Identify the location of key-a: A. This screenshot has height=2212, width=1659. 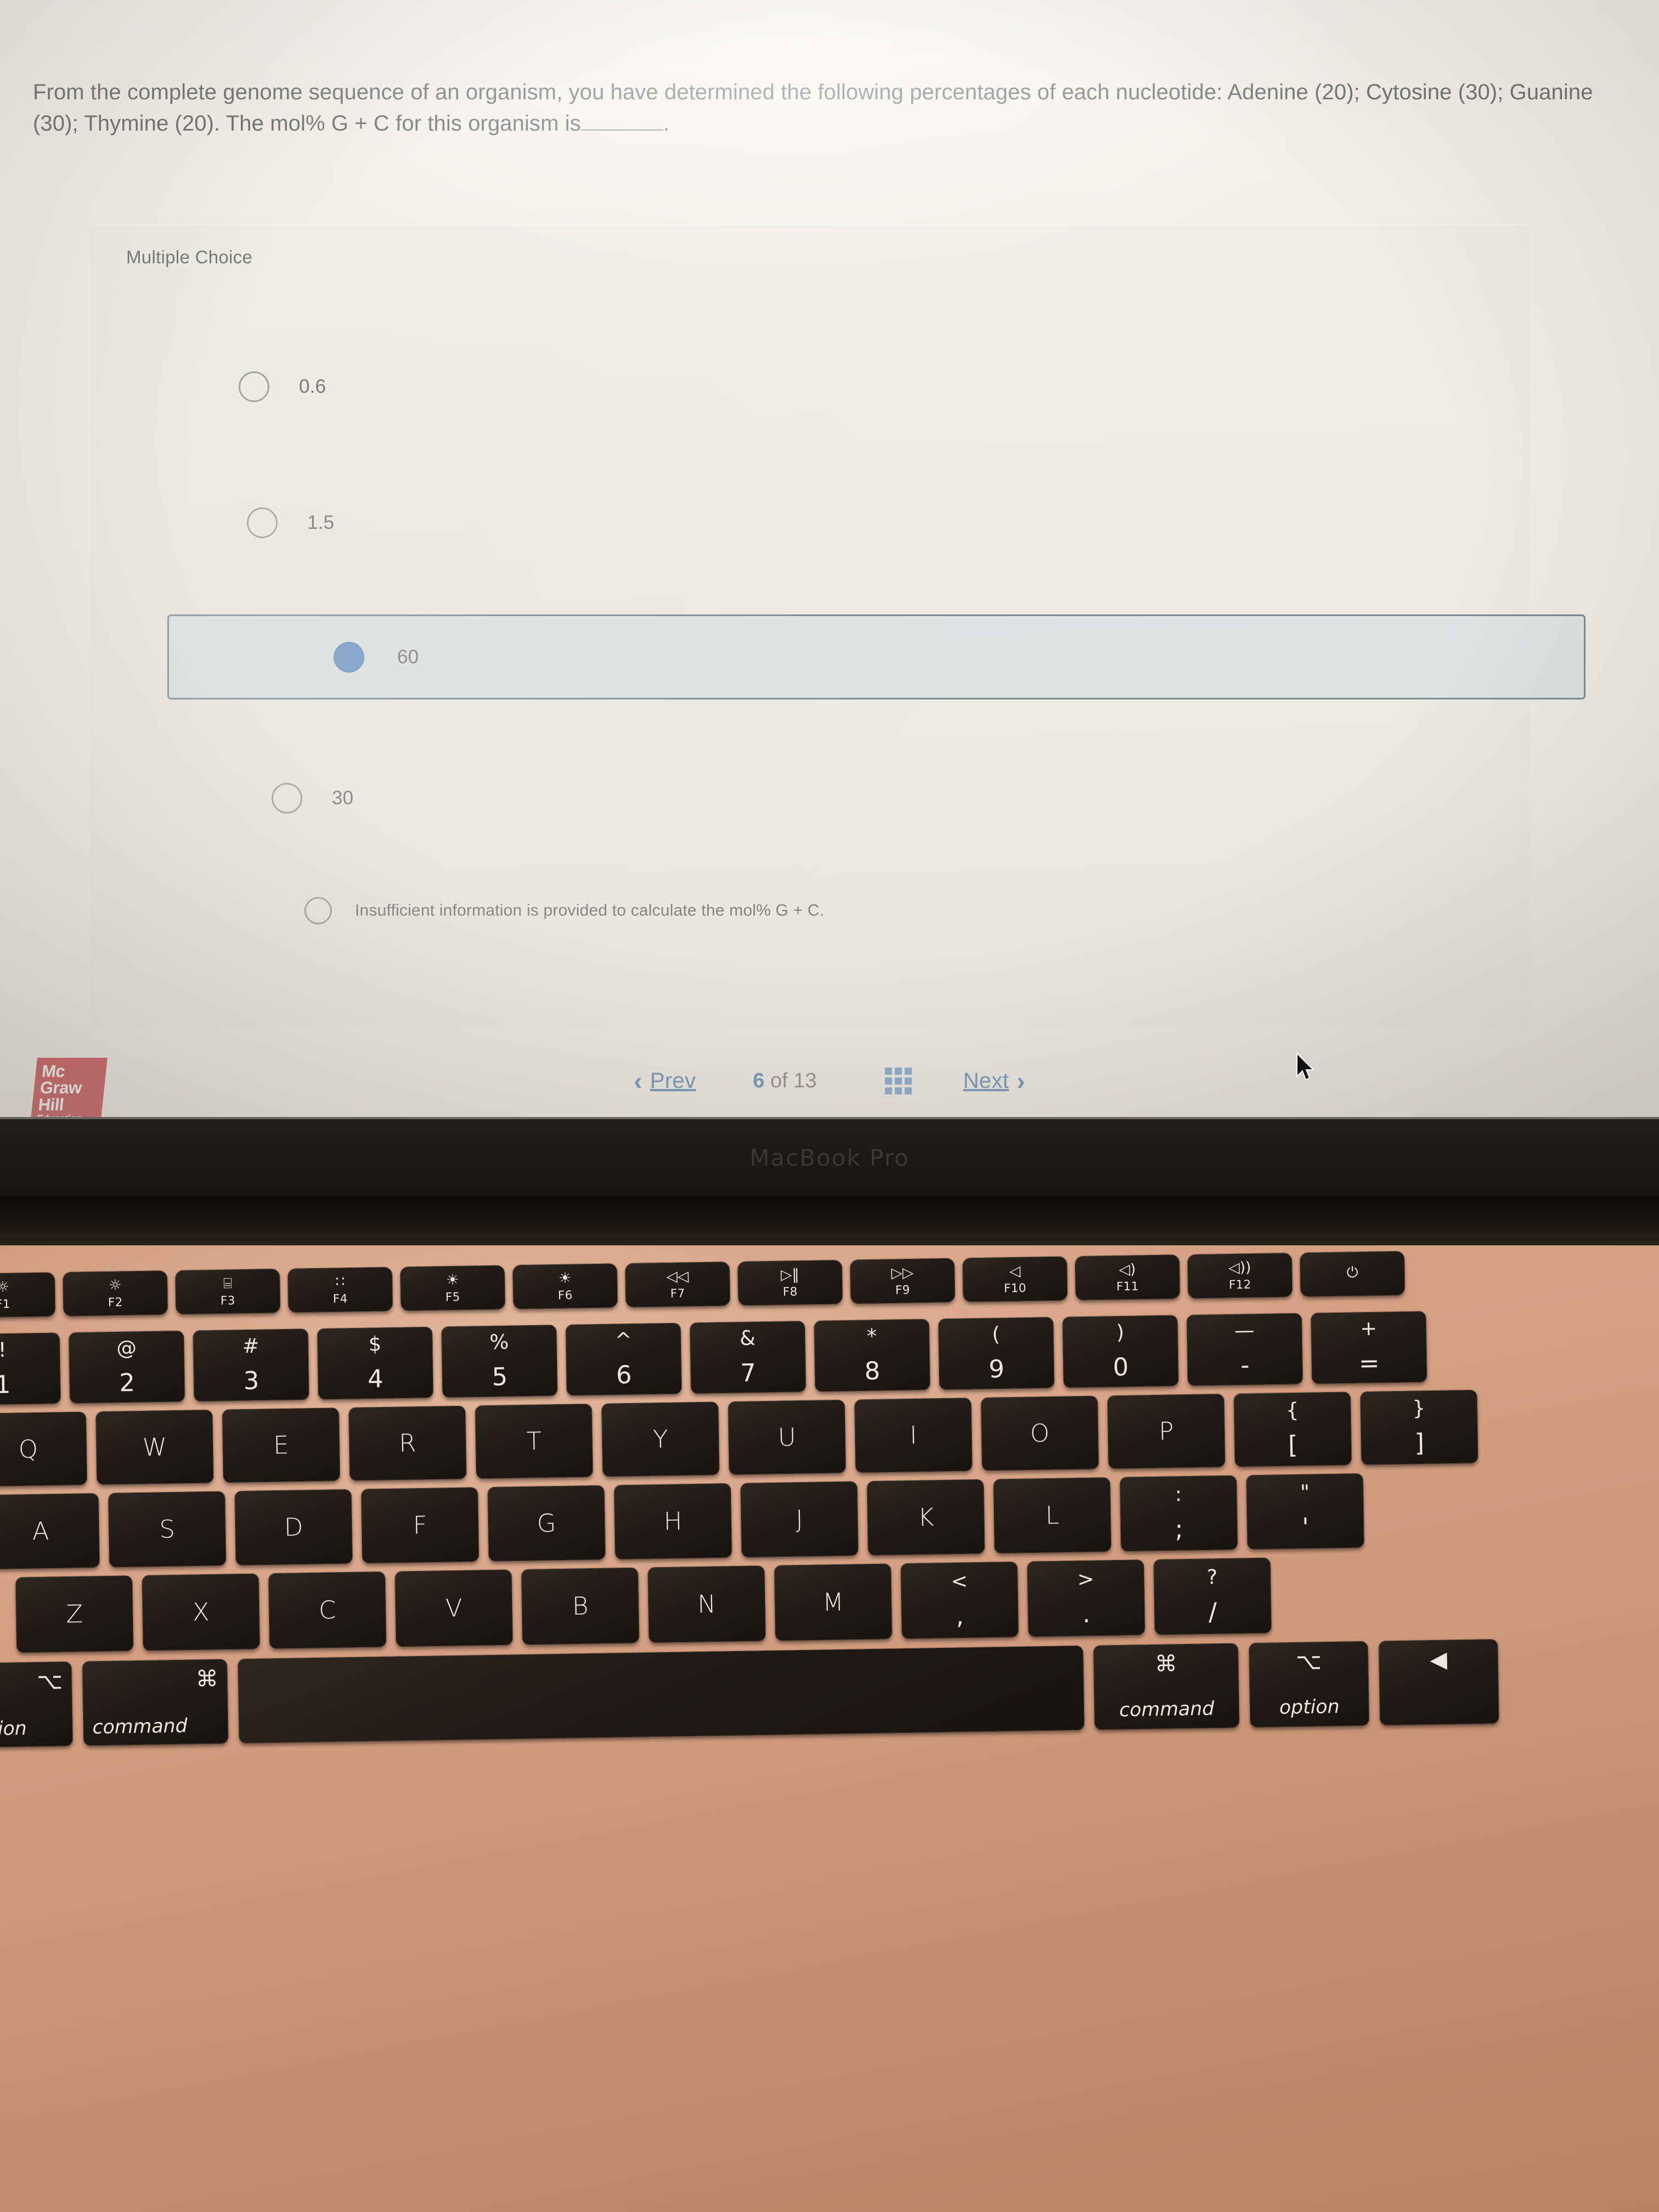
(50, 1531).